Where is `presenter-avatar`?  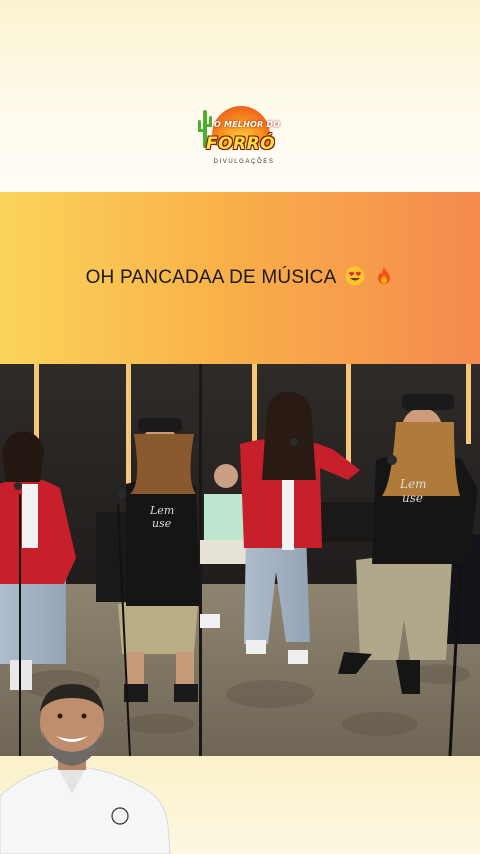 presenter-avatar is located at coordinates (85, 769).